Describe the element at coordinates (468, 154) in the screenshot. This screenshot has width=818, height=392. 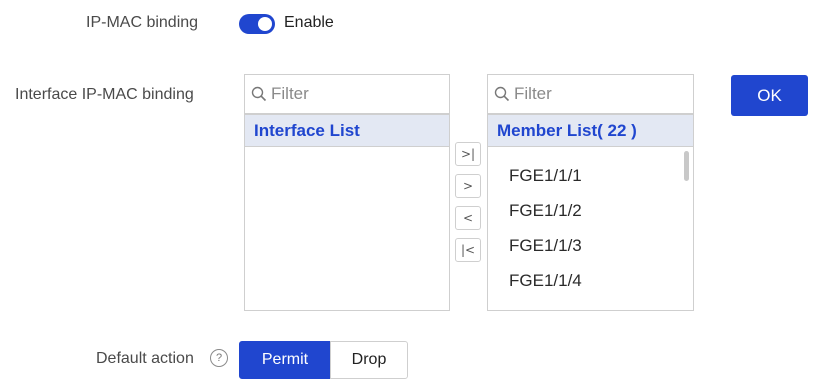
I see `move-all-right-button: >|` at that location.